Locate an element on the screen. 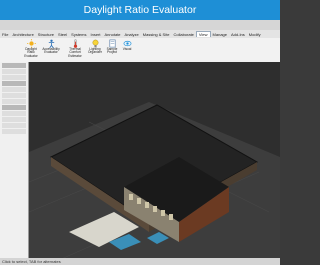 The width and height of the screenshot is (320, 265). visual-button: Visual is located at coordinates (127, 48).